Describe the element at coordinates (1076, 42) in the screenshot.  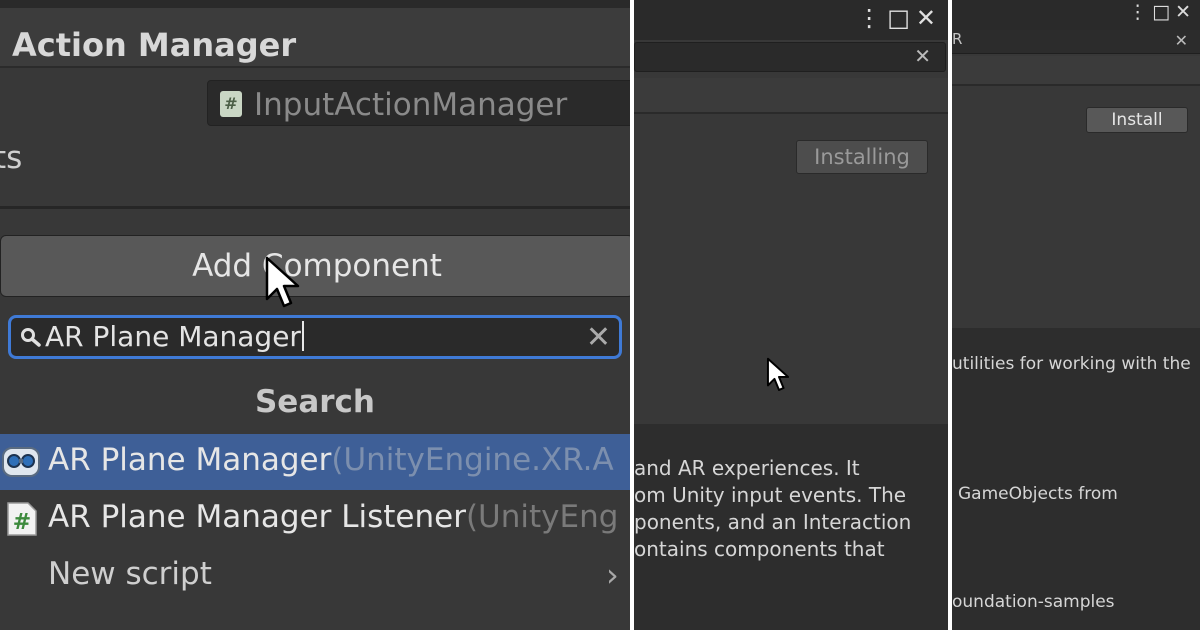
I see `package-tab-field: R ✕` at that location.